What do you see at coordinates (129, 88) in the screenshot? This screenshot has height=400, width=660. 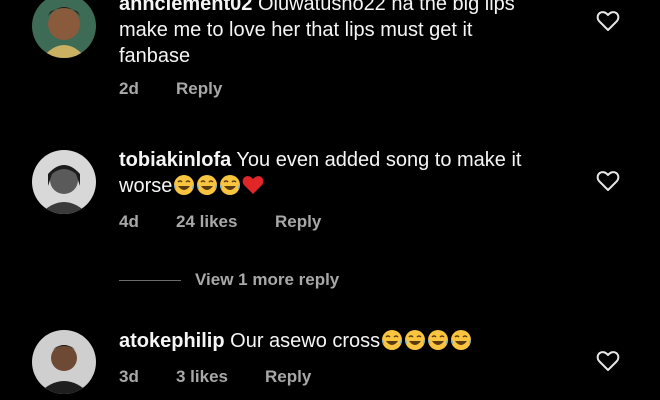 I see `comment-age: 2d` at bounding box center [129, 88].